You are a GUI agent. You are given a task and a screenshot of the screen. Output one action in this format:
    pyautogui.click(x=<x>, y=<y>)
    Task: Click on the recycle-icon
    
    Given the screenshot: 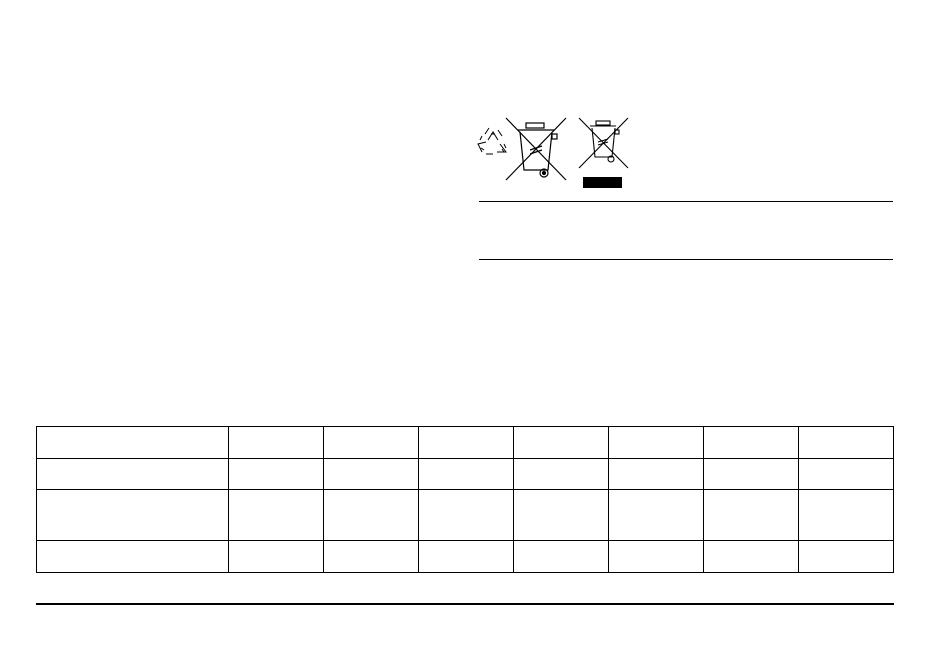 What is the action you would take?
    pyautogui.click(x=492, y=141)
    